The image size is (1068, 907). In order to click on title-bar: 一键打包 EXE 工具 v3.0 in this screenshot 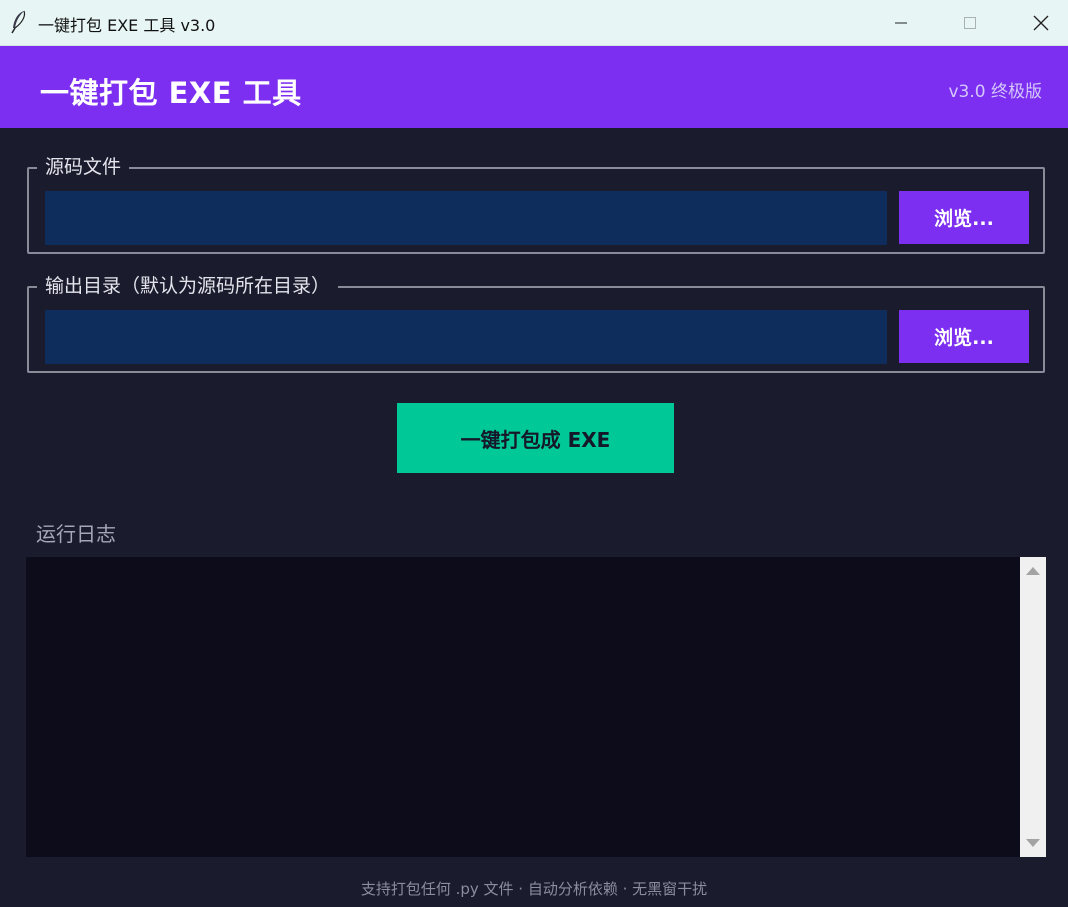, I will do `click(534, 23)`.